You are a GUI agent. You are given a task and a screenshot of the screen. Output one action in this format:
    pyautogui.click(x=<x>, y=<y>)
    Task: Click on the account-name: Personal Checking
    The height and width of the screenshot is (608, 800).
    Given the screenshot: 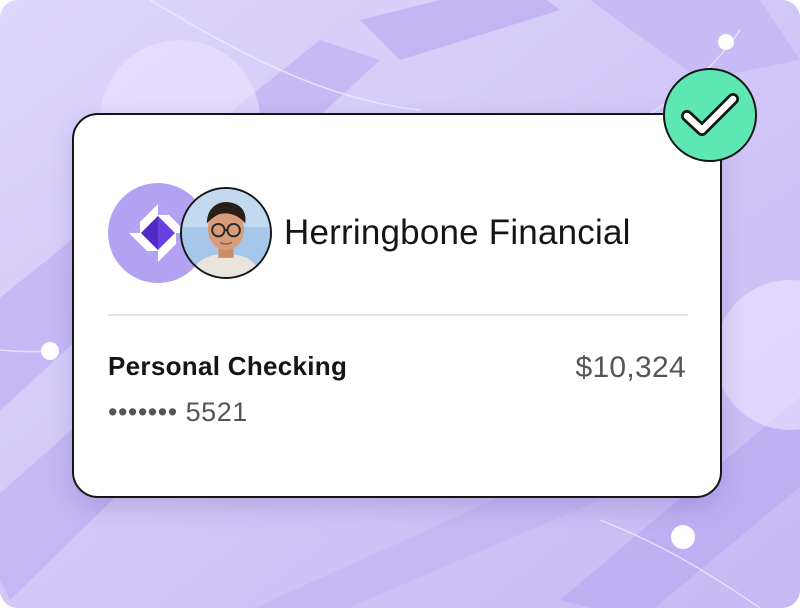 What is the action you would take?
    pyautogui.click(x=228, y=366)
    